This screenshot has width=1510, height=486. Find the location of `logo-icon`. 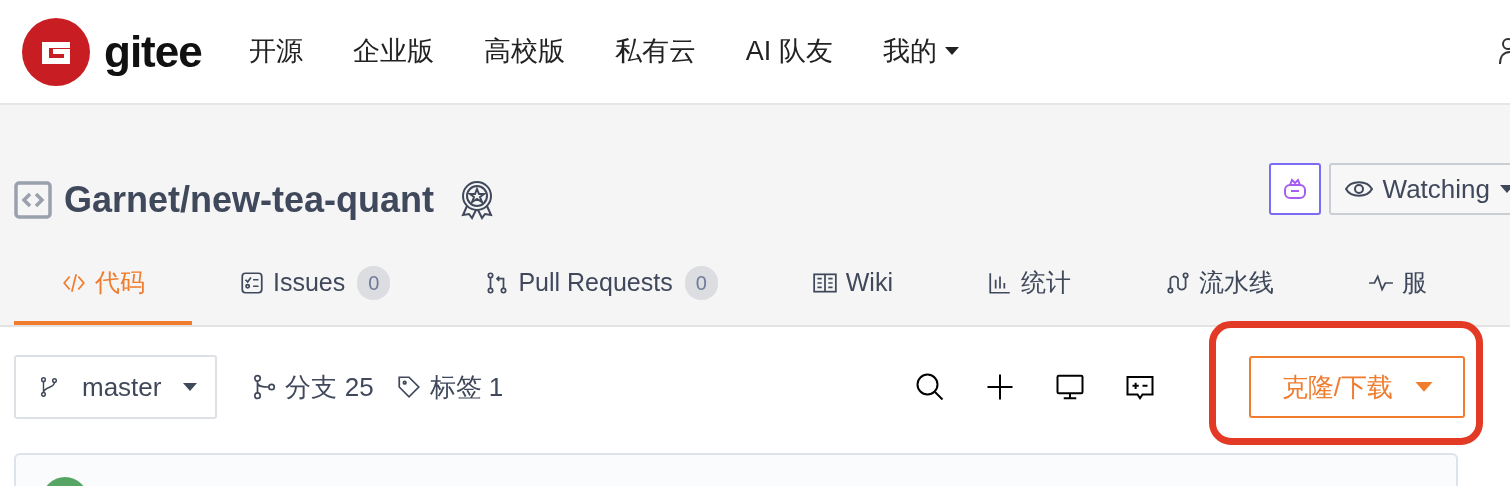

logo-icon is located at coordinates (56, 51).